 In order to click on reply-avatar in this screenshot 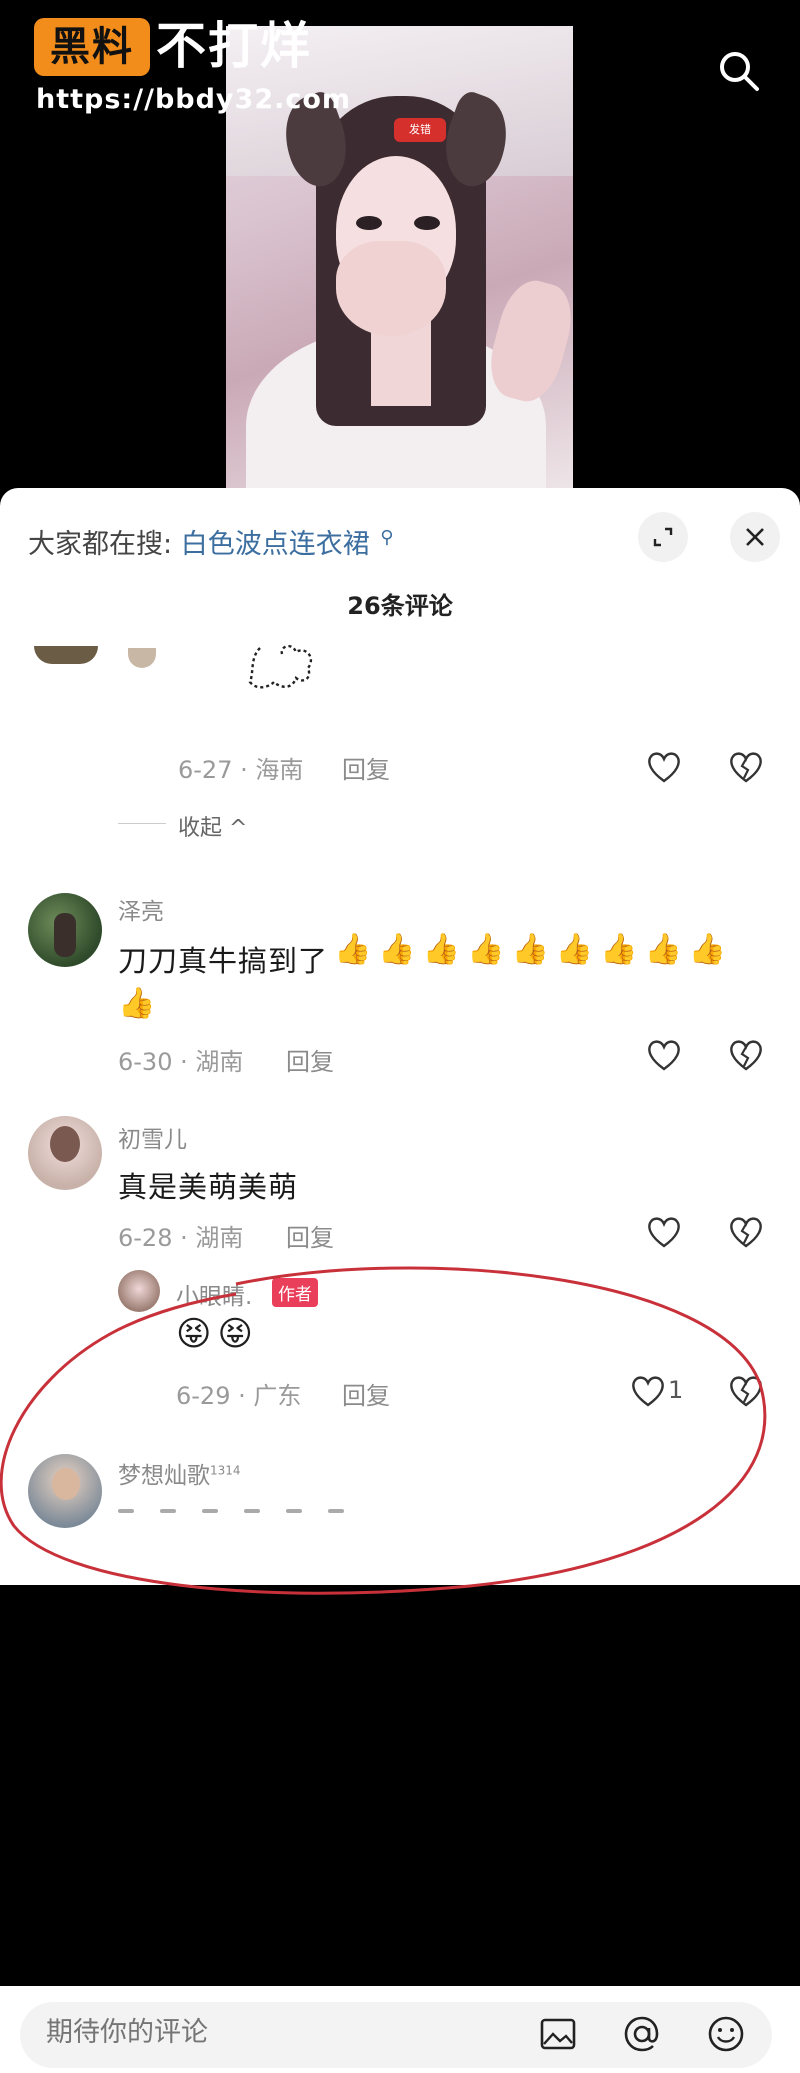, I will do `click(142, 658)`.